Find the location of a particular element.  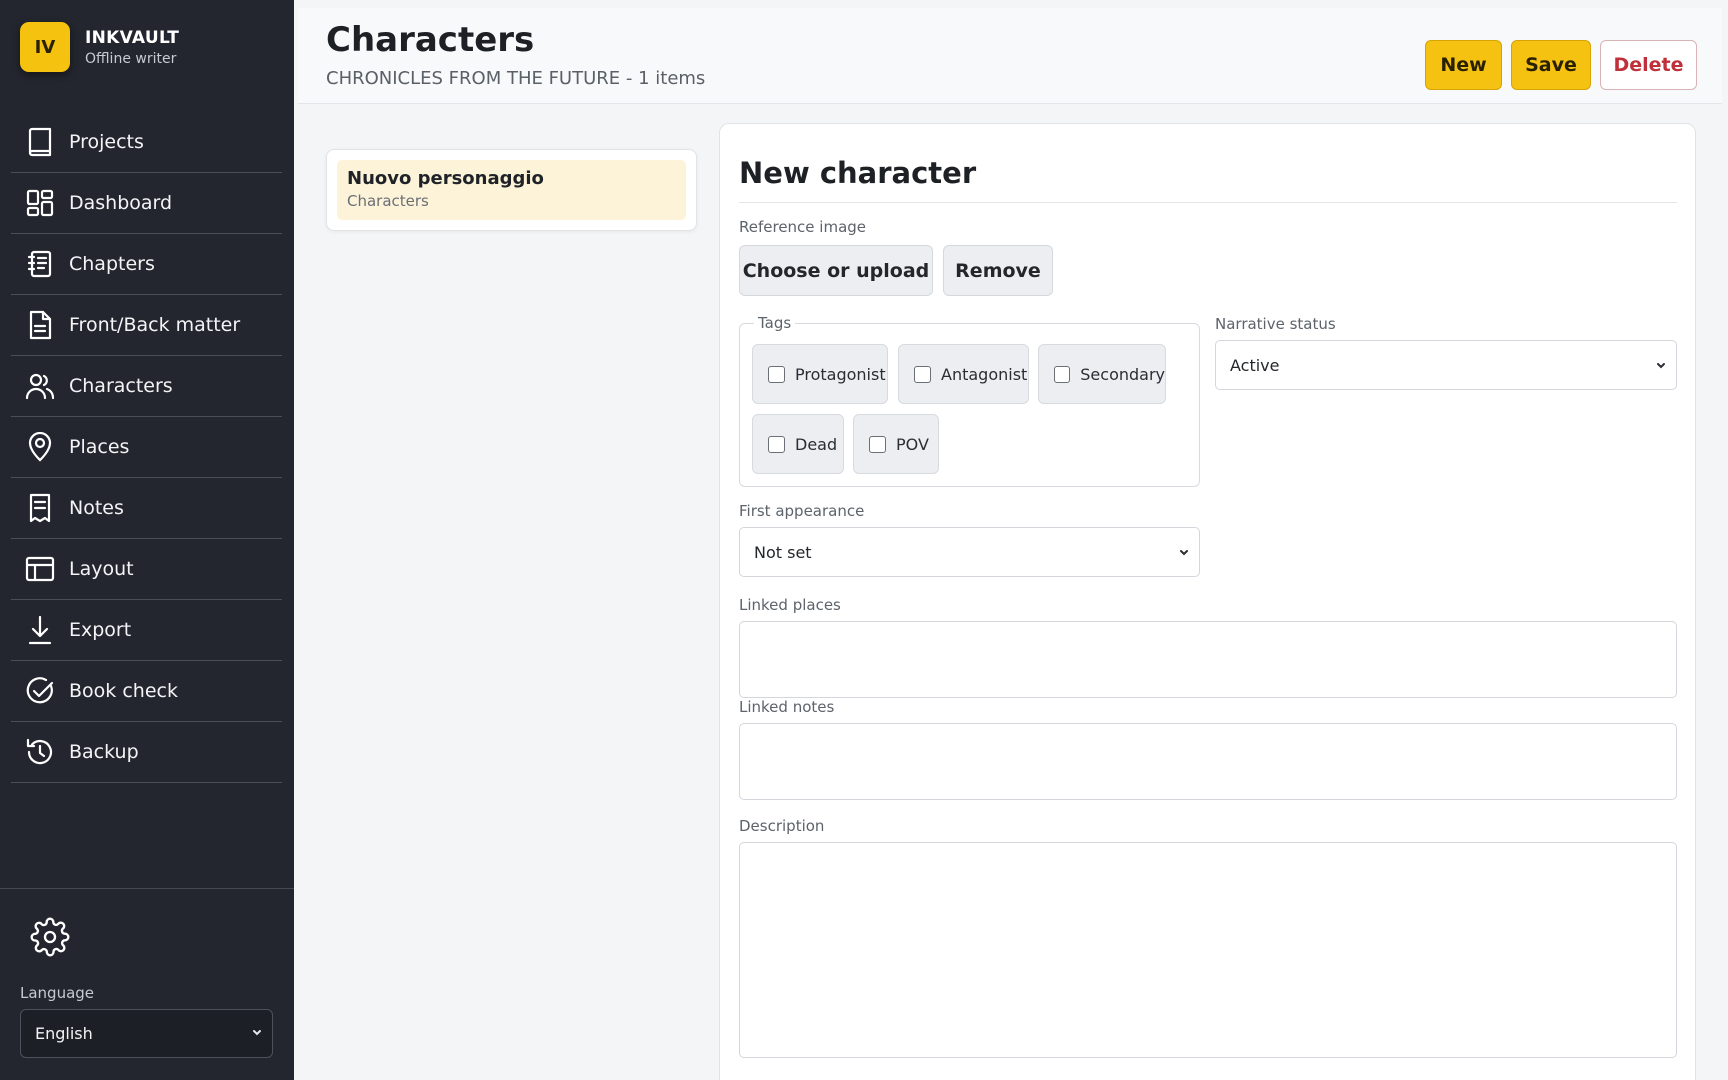

sidebar-item-label: Backup is located at coordinates (104, 752).